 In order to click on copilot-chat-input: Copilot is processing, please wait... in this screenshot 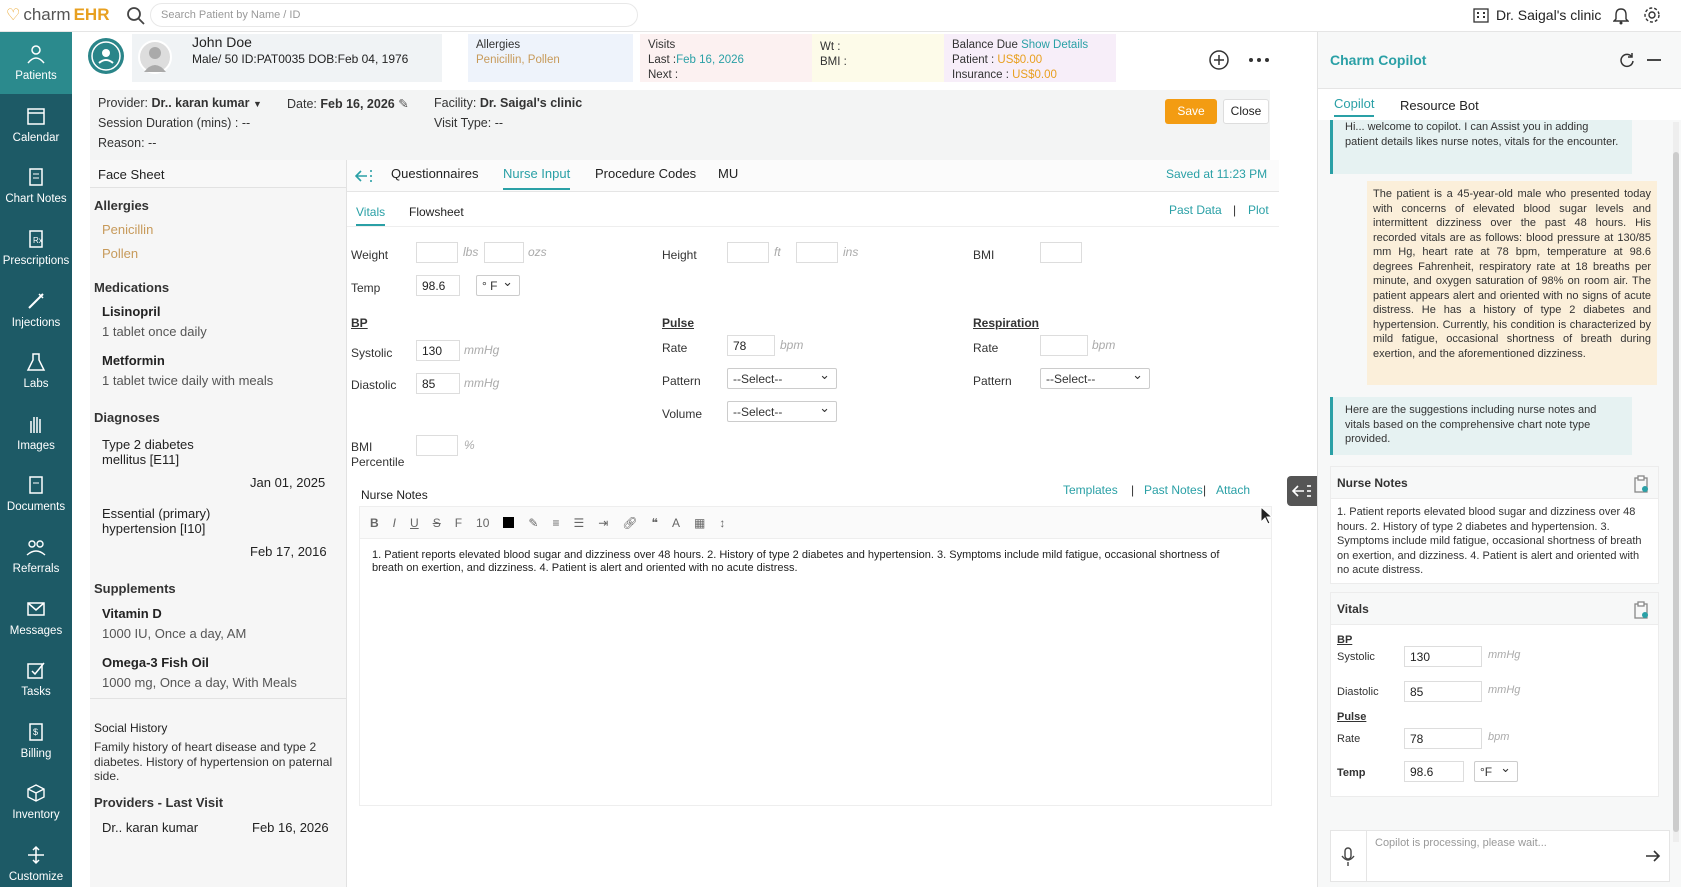, I will do `click(1461, 843)`.